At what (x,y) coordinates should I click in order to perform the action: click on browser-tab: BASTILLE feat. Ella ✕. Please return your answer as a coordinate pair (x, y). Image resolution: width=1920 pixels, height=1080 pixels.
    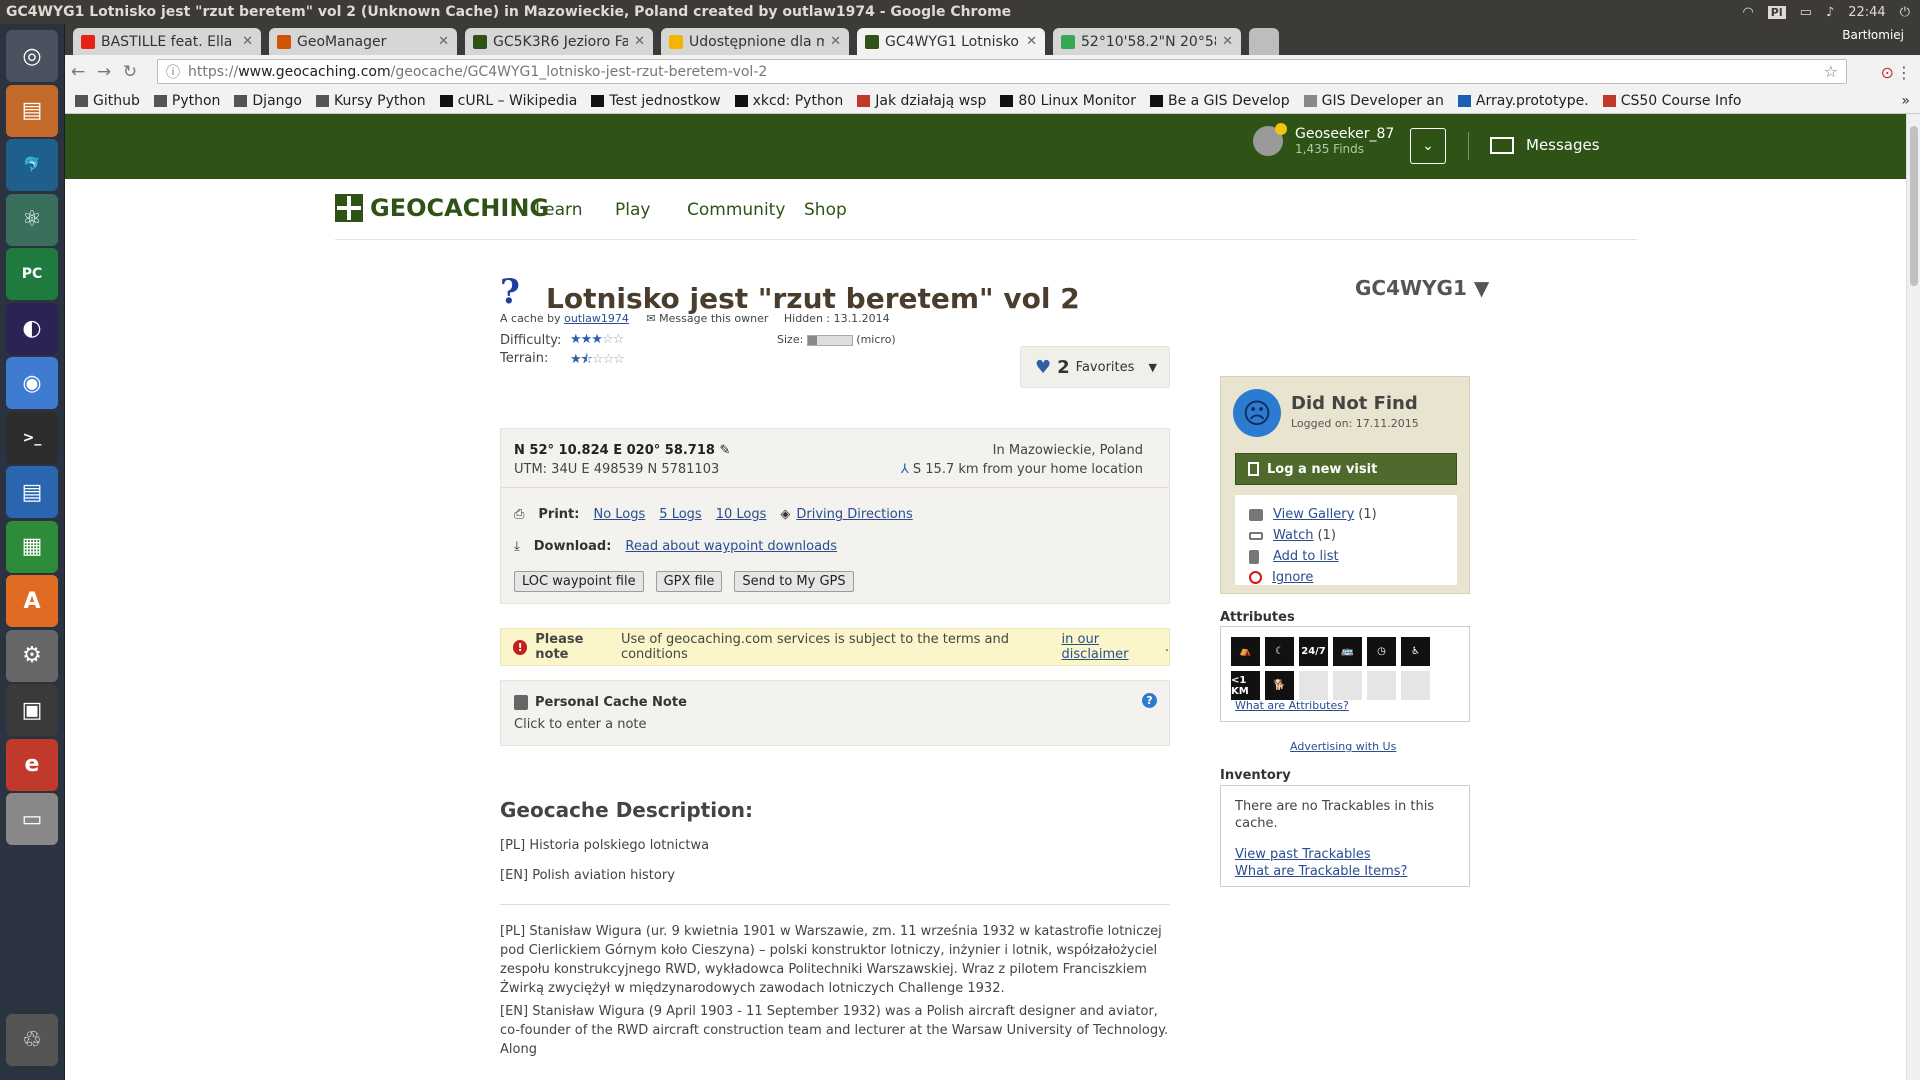
    Looking at the image, I should click on (167, 41).